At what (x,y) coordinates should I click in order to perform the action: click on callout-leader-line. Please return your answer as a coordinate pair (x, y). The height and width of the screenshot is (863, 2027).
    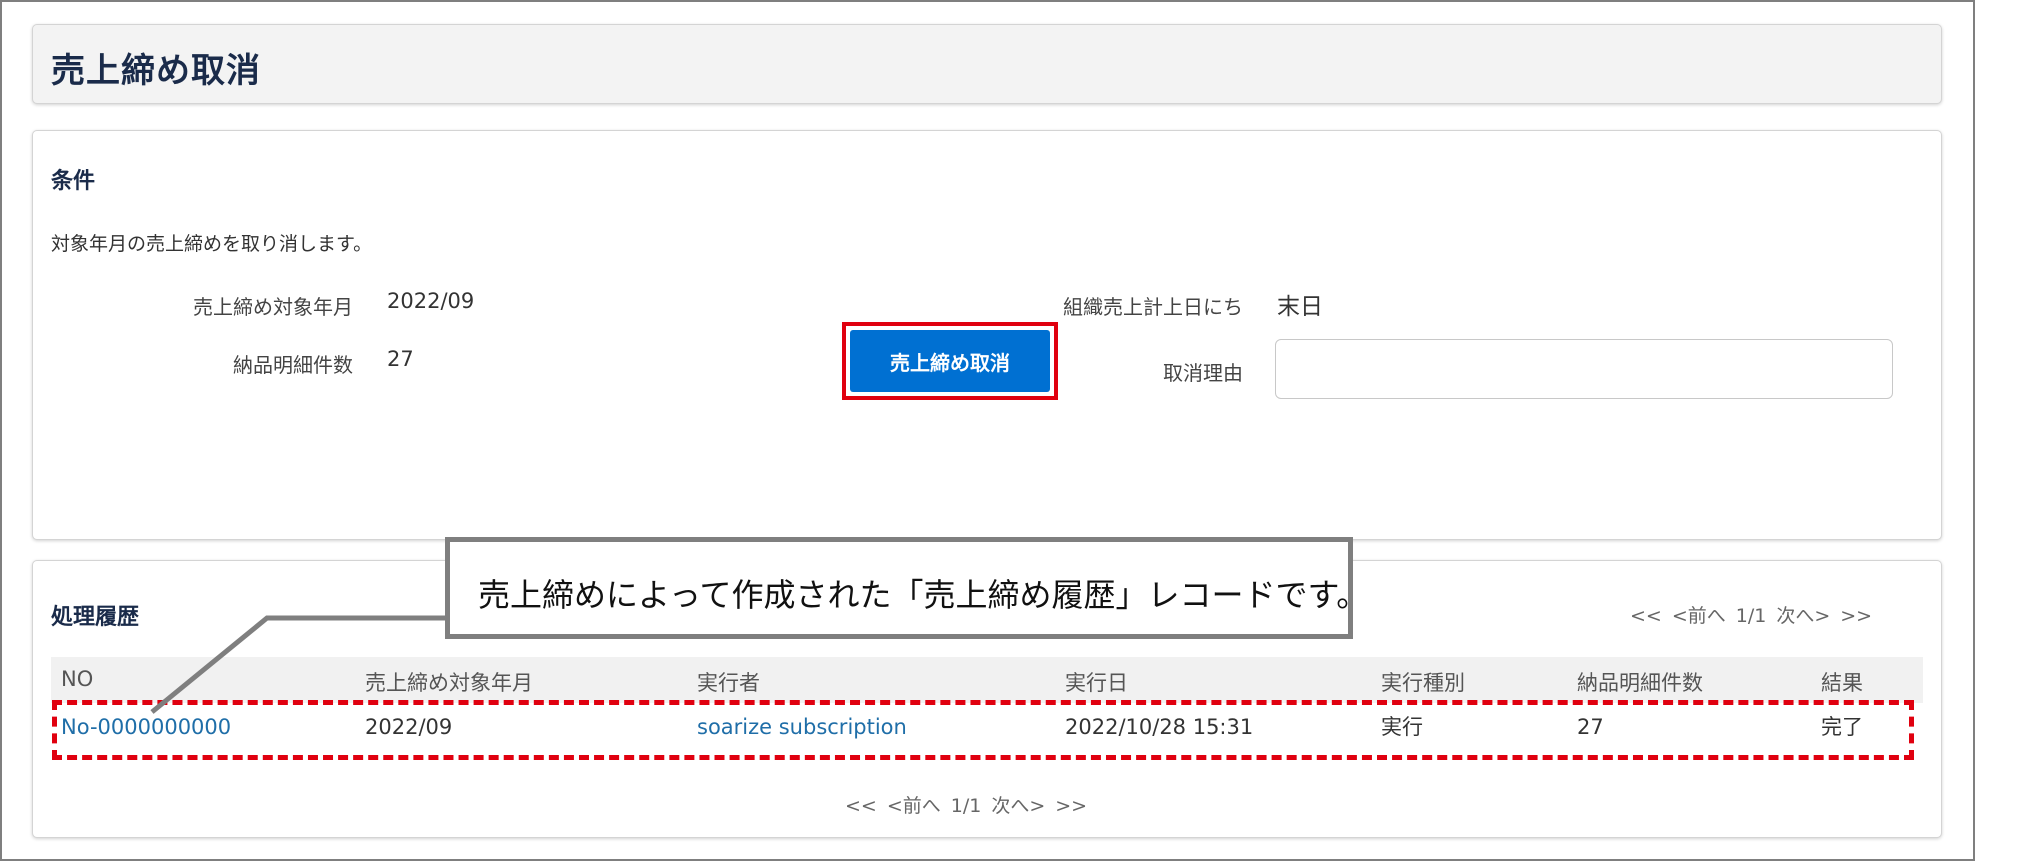
    Looking at the image, I should click on (297, 664).